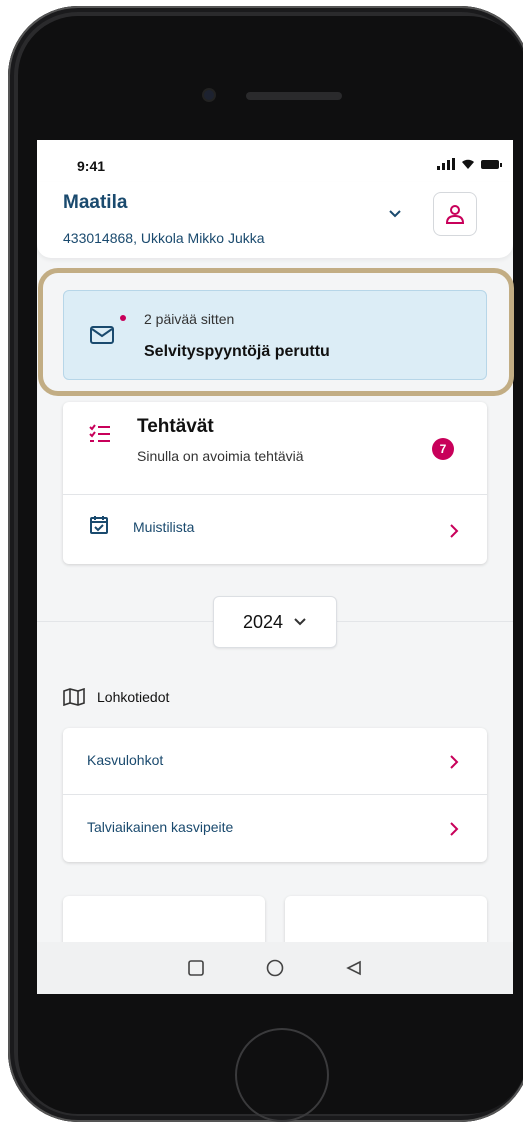 The width and height of the screenshot is (523, 1126). Describe the element at coordinates (275, 335) in the screenshot. I see `notification-card: 2 päivää sitten Selvityspyyntöjä peruttu` at that location.